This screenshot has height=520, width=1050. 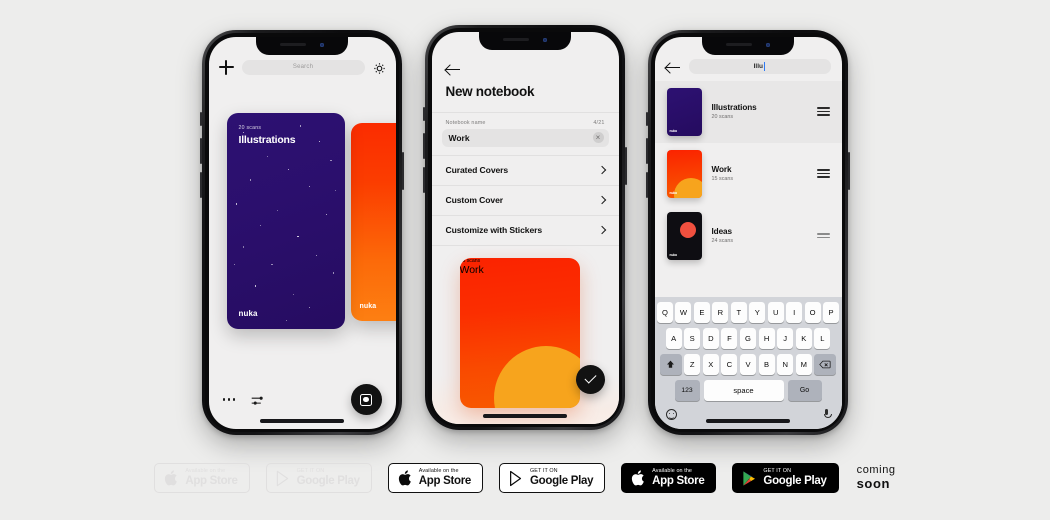 I want to click on option-label: Custom Cover, so click(x=474, y=200).